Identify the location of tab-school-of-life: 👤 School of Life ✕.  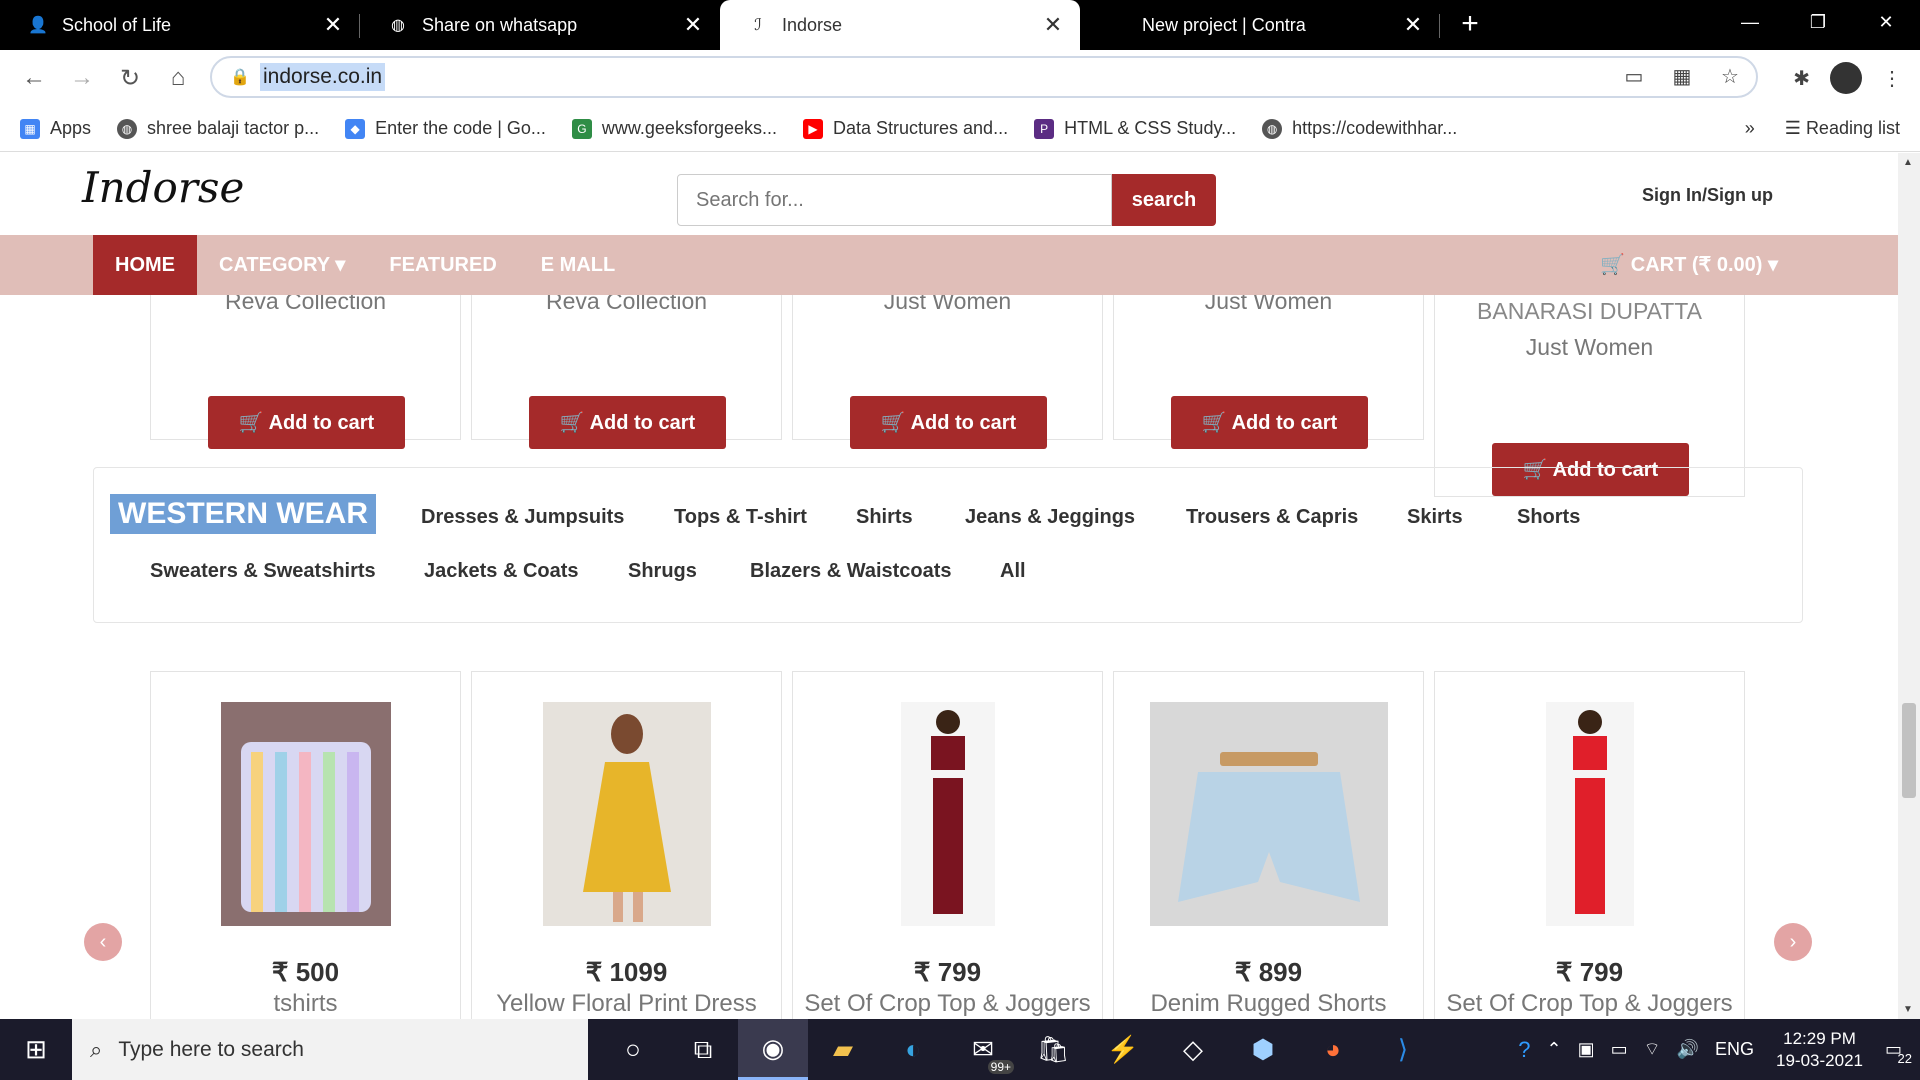
(180, 25).